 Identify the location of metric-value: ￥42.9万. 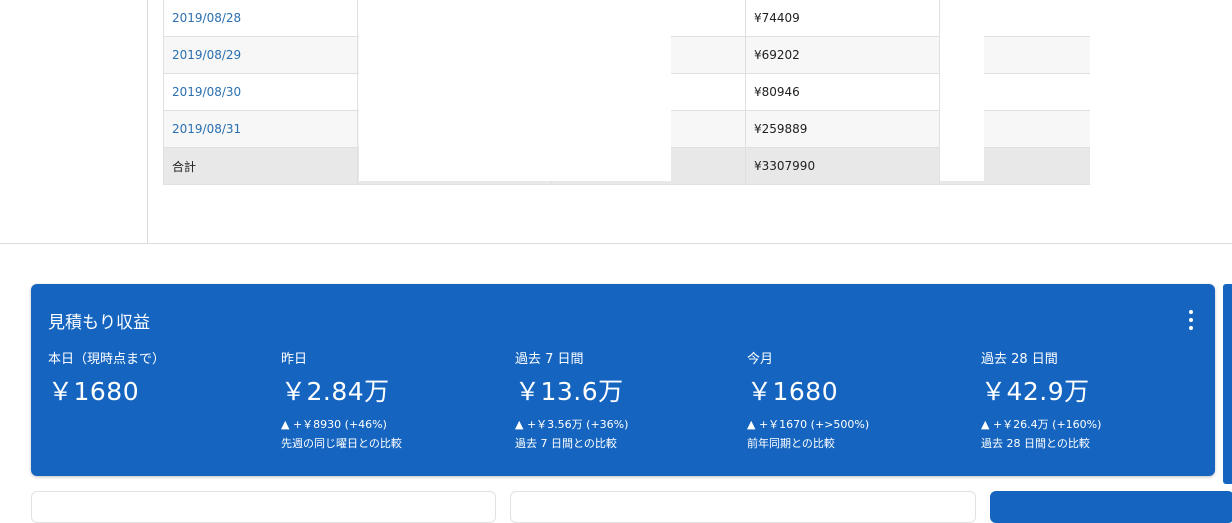
(1035, 391).